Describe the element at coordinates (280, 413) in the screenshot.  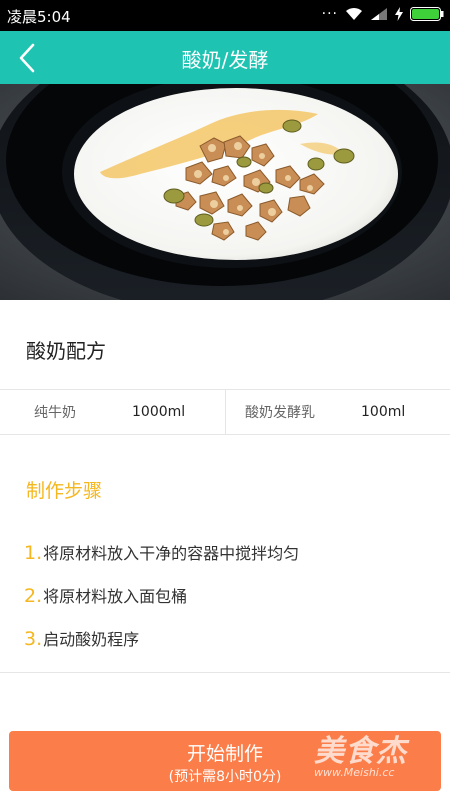
I see `ingredient-name: 酸奶发酵乳` at that location.